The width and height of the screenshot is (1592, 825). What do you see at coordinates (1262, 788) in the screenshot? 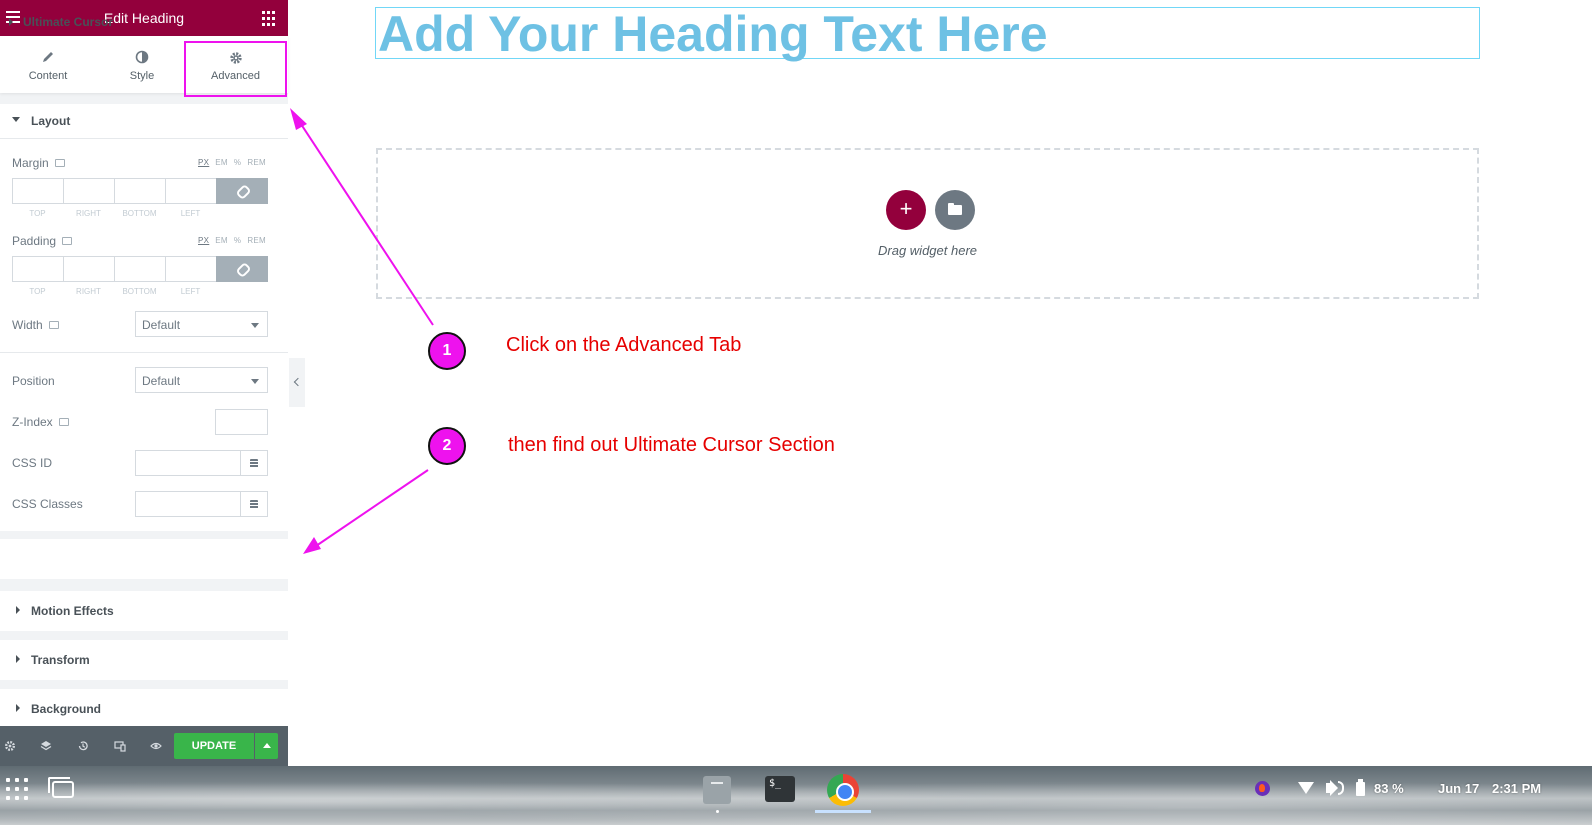
I see `tray-app-icon` at bounding box center [1262, 788].